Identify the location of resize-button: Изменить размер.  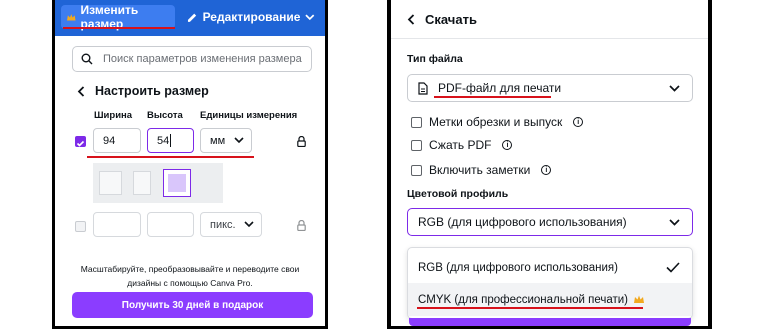
(118, 17).